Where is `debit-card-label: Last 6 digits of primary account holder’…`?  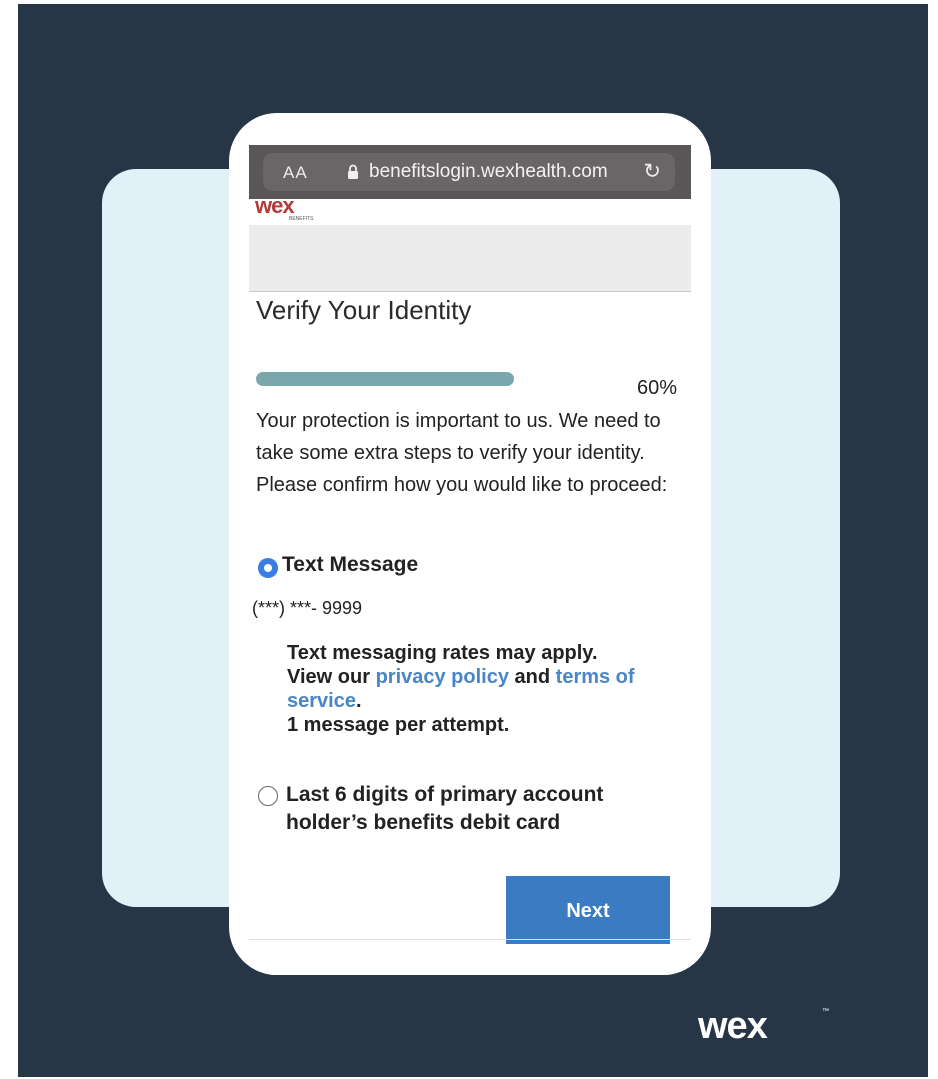 debit-card-label: Last 6 digits of primary account holder’… is located at coordinates (486, 809).